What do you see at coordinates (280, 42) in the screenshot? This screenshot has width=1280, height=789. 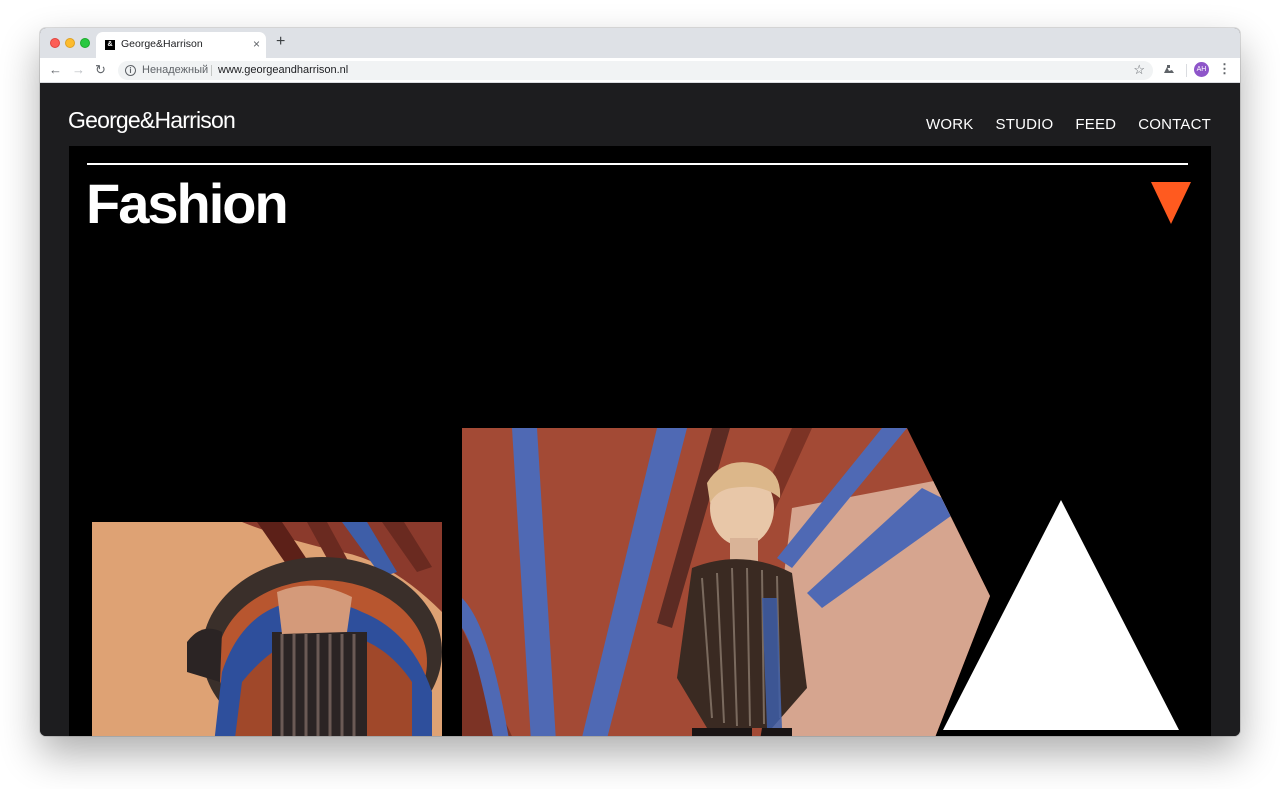 I see `new-tab-button: +` at bounding box center [280, 42].